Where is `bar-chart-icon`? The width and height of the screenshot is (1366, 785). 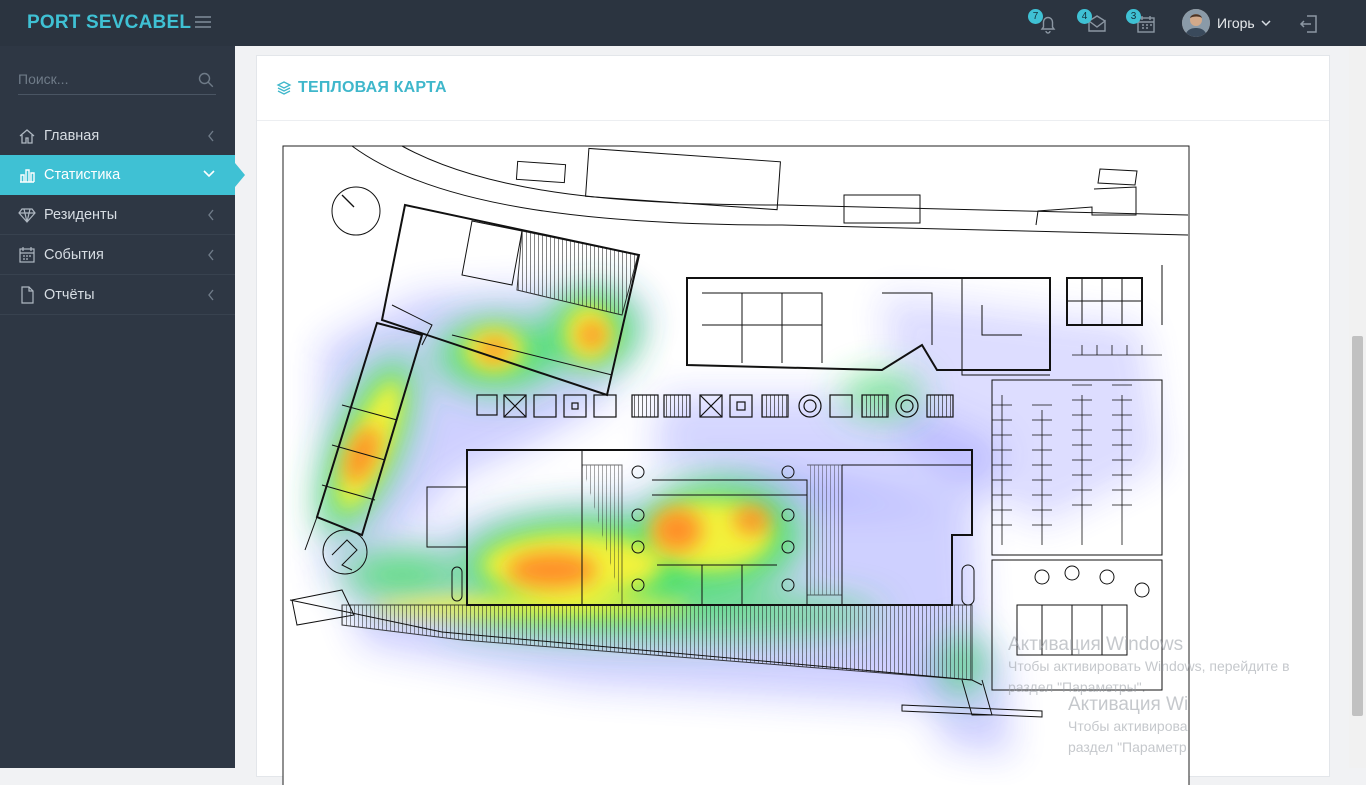 bar-chart-icon is located at coordinates (27, 176).